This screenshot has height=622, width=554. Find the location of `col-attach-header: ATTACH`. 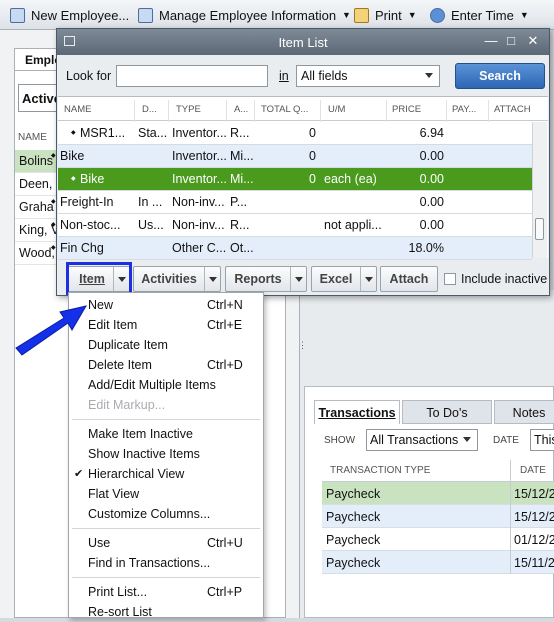

col-attach-header: ATTACH is located at coordinates (519, 109).